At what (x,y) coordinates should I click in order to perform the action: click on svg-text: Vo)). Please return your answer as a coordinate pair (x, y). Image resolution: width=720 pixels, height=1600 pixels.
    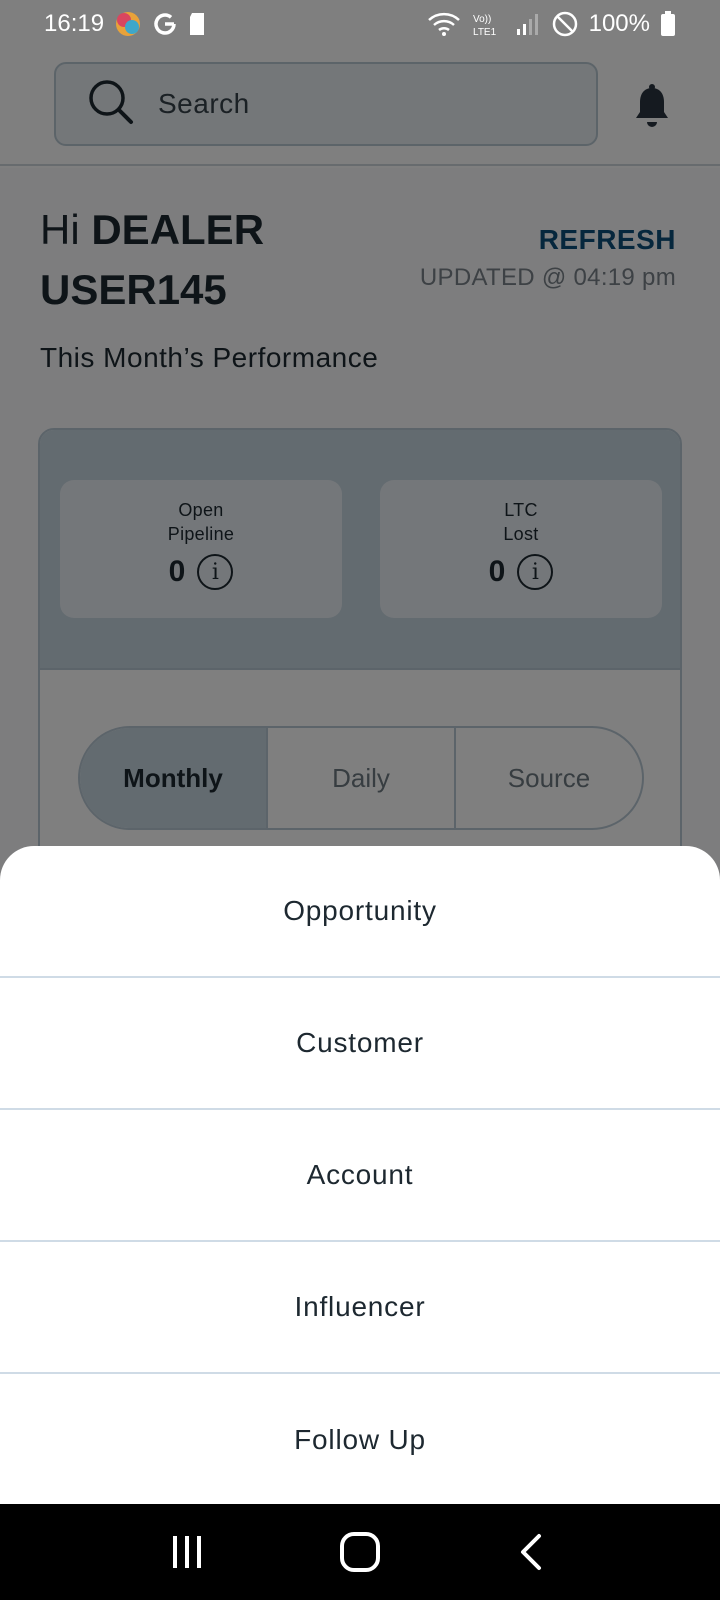
    Looking at the image, I should click on (482, 19).